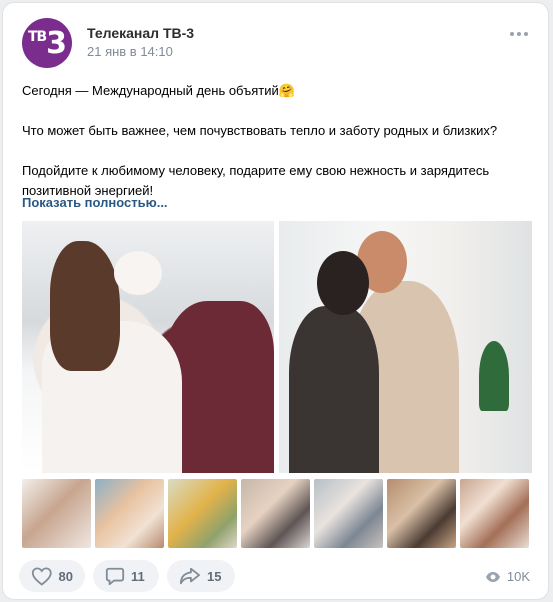  What do you see at coordinates (115, 576) in the screenshot?
I see `comment-icon` at bounding box center [115, 576].